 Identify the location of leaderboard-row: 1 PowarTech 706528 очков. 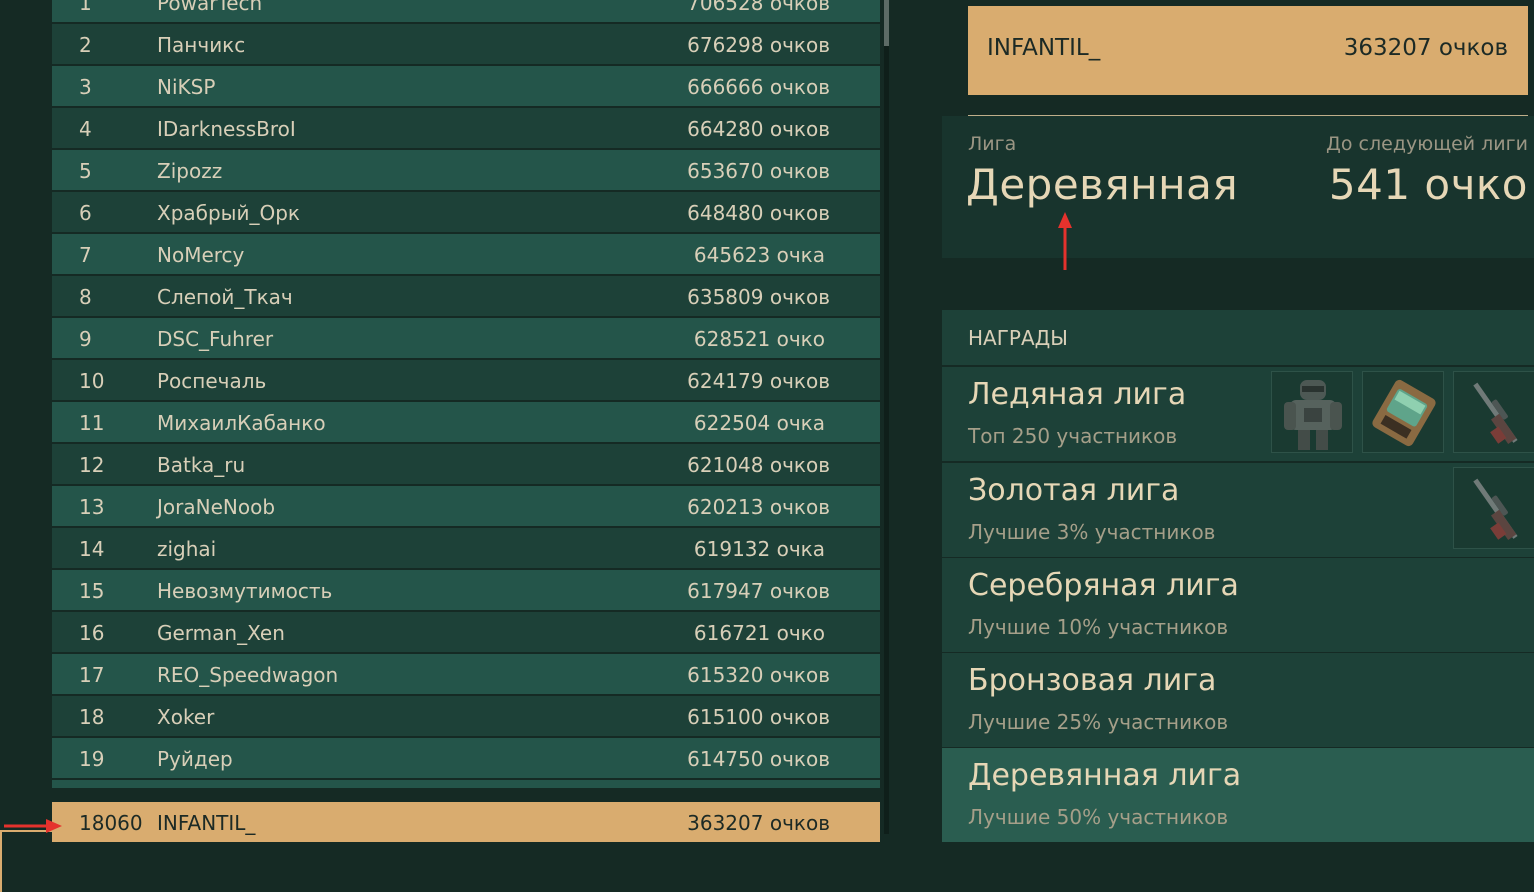
(466, 11).